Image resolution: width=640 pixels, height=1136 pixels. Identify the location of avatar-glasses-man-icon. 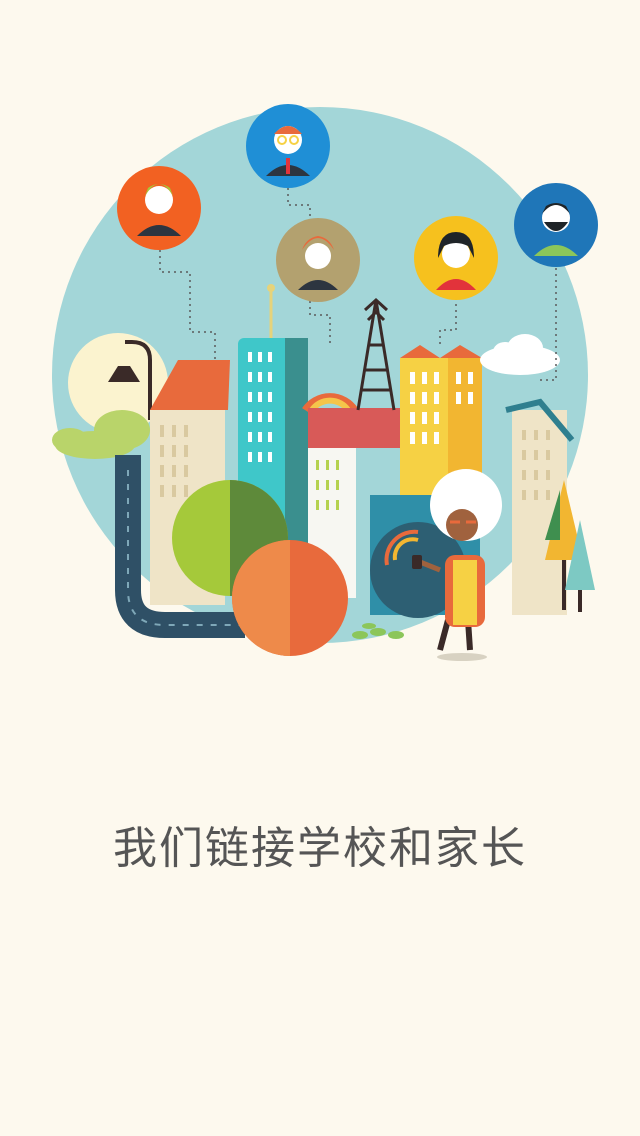
(288, 146).